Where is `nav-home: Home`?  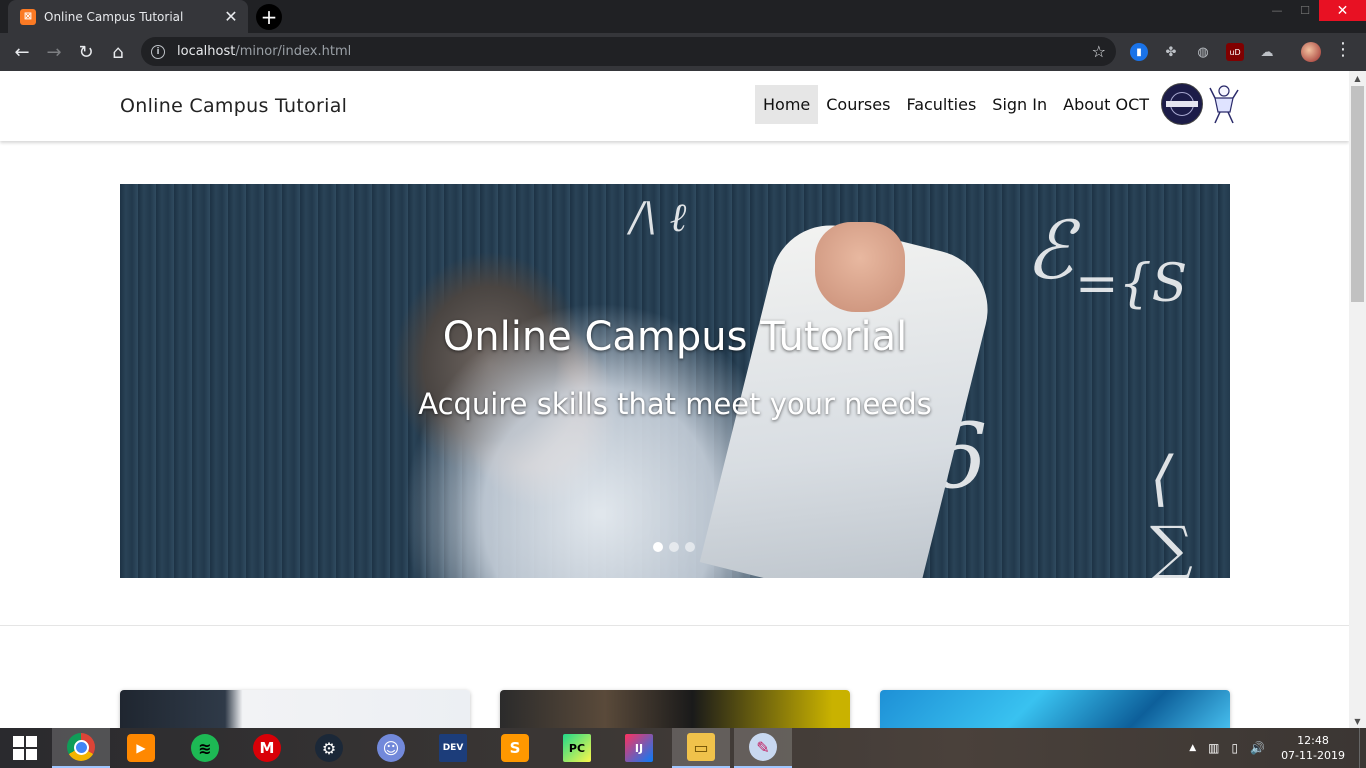 nav-home: Home is located at coordinates (787, 104).